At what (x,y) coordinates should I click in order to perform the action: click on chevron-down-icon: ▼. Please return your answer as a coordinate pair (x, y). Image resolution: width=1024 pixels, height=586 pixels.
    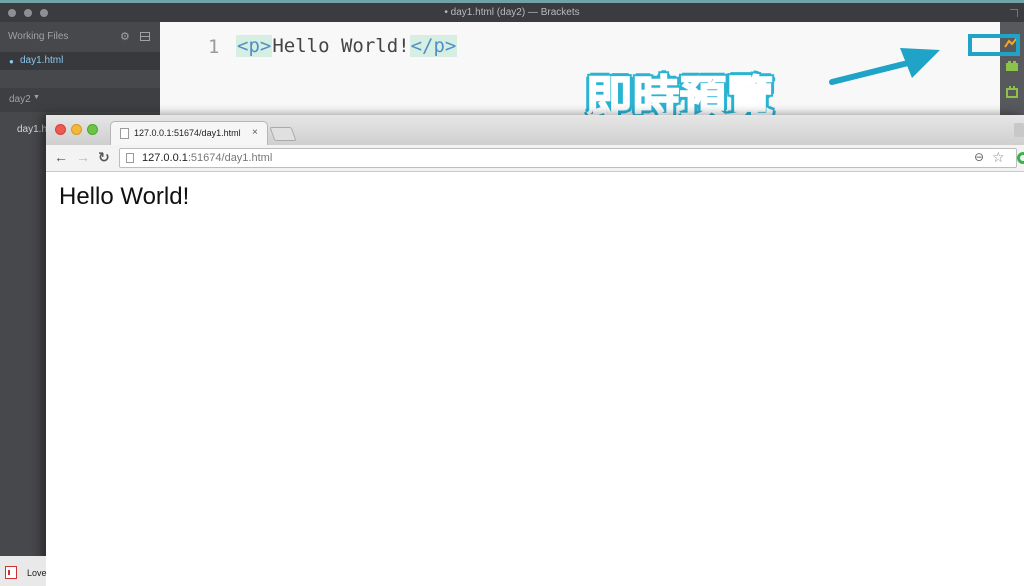
    Looking at the image, I should click on (36, 97).